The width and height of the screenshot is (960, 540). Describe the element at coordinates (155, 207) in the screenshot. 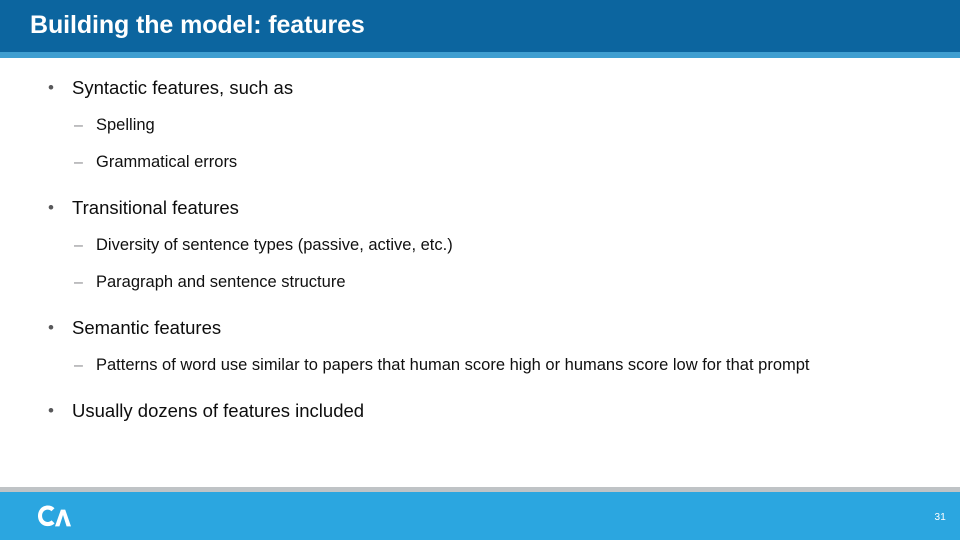

I see `list-item-label: Transitional features` at that location.